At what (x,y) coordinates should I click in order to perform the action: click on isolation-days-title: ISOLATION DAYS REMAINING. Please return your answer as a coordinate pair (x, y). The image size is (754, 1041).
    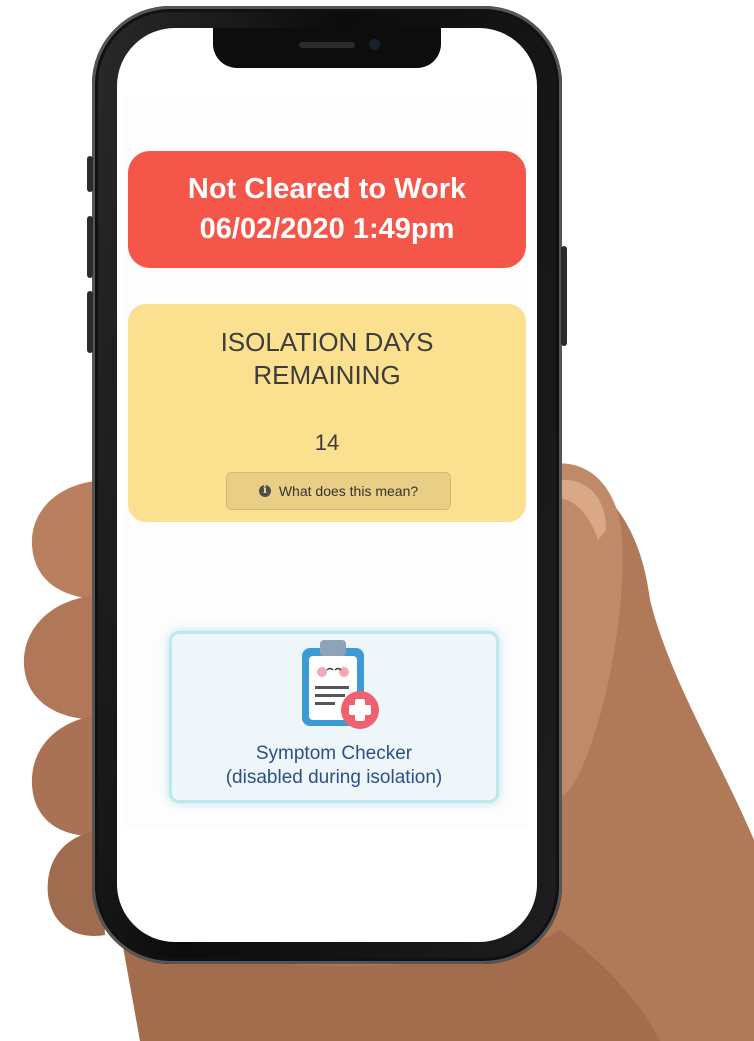
    Looking at the image, I should click on (327, 359).